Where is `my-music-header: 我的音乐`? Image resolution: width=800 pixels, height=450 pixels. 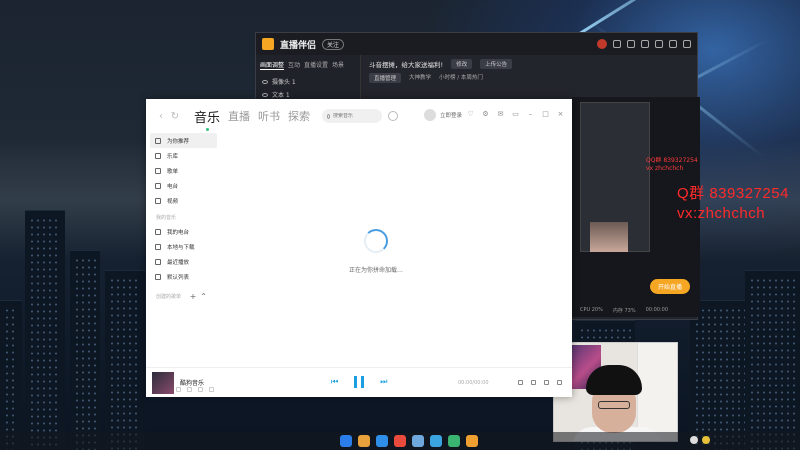 my-music-header: 我的音乐 is located at coordinates (166, 218).